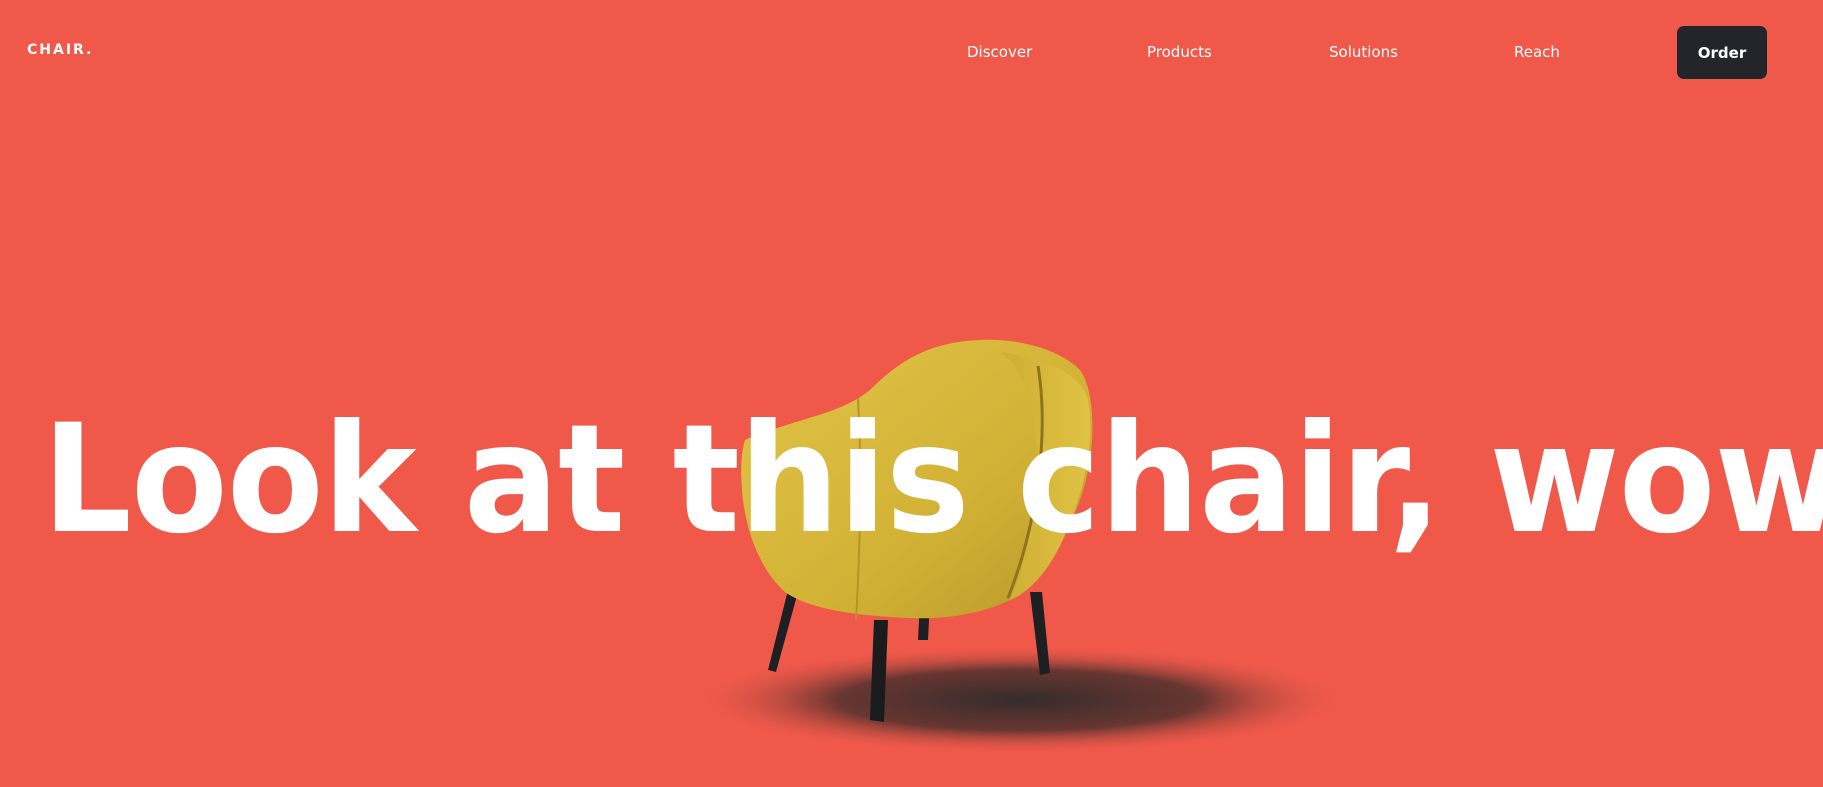 The width and height of the screenshot is (1823, 787). Describe the element at coordinates (1722, 52) in the screenshot. I see `order-button: Order` at that location.